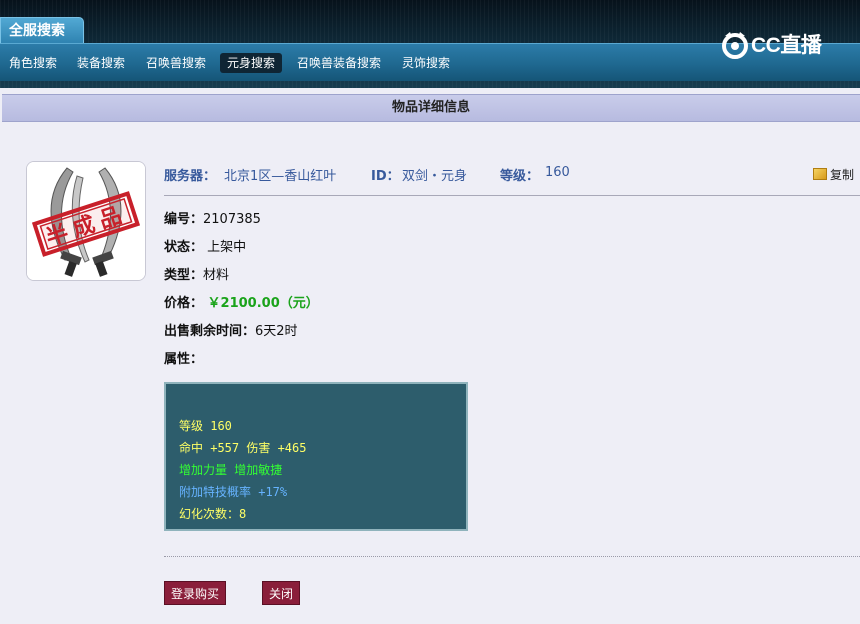 The width and height of the screenshot is (860, 624). I want to click on attr-strength-agility: 增加力量 增加敏捷, so click(231, 470).